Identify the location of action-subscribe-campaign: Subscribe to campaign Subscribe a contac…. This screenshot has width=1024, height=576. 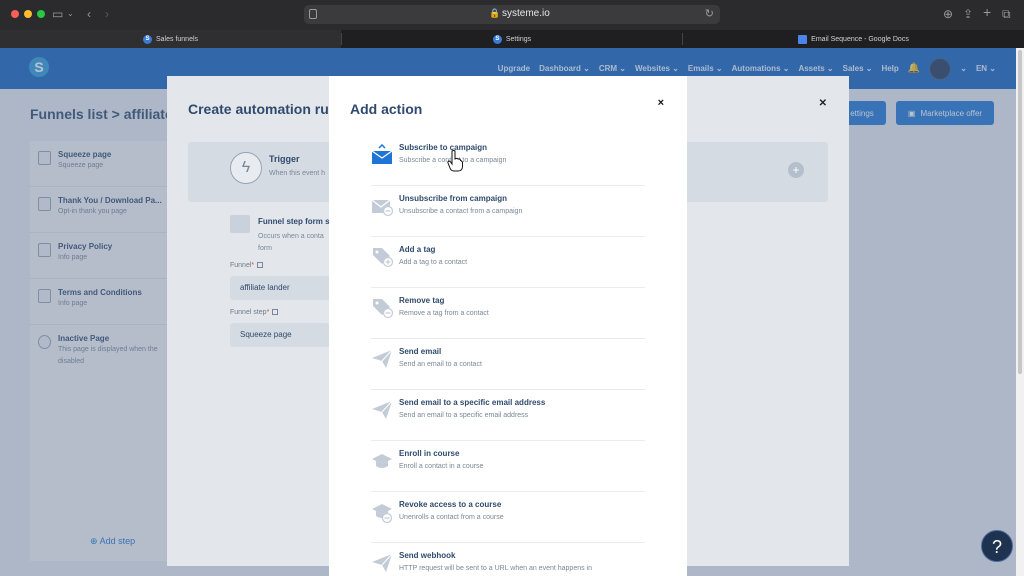
(508, 160).